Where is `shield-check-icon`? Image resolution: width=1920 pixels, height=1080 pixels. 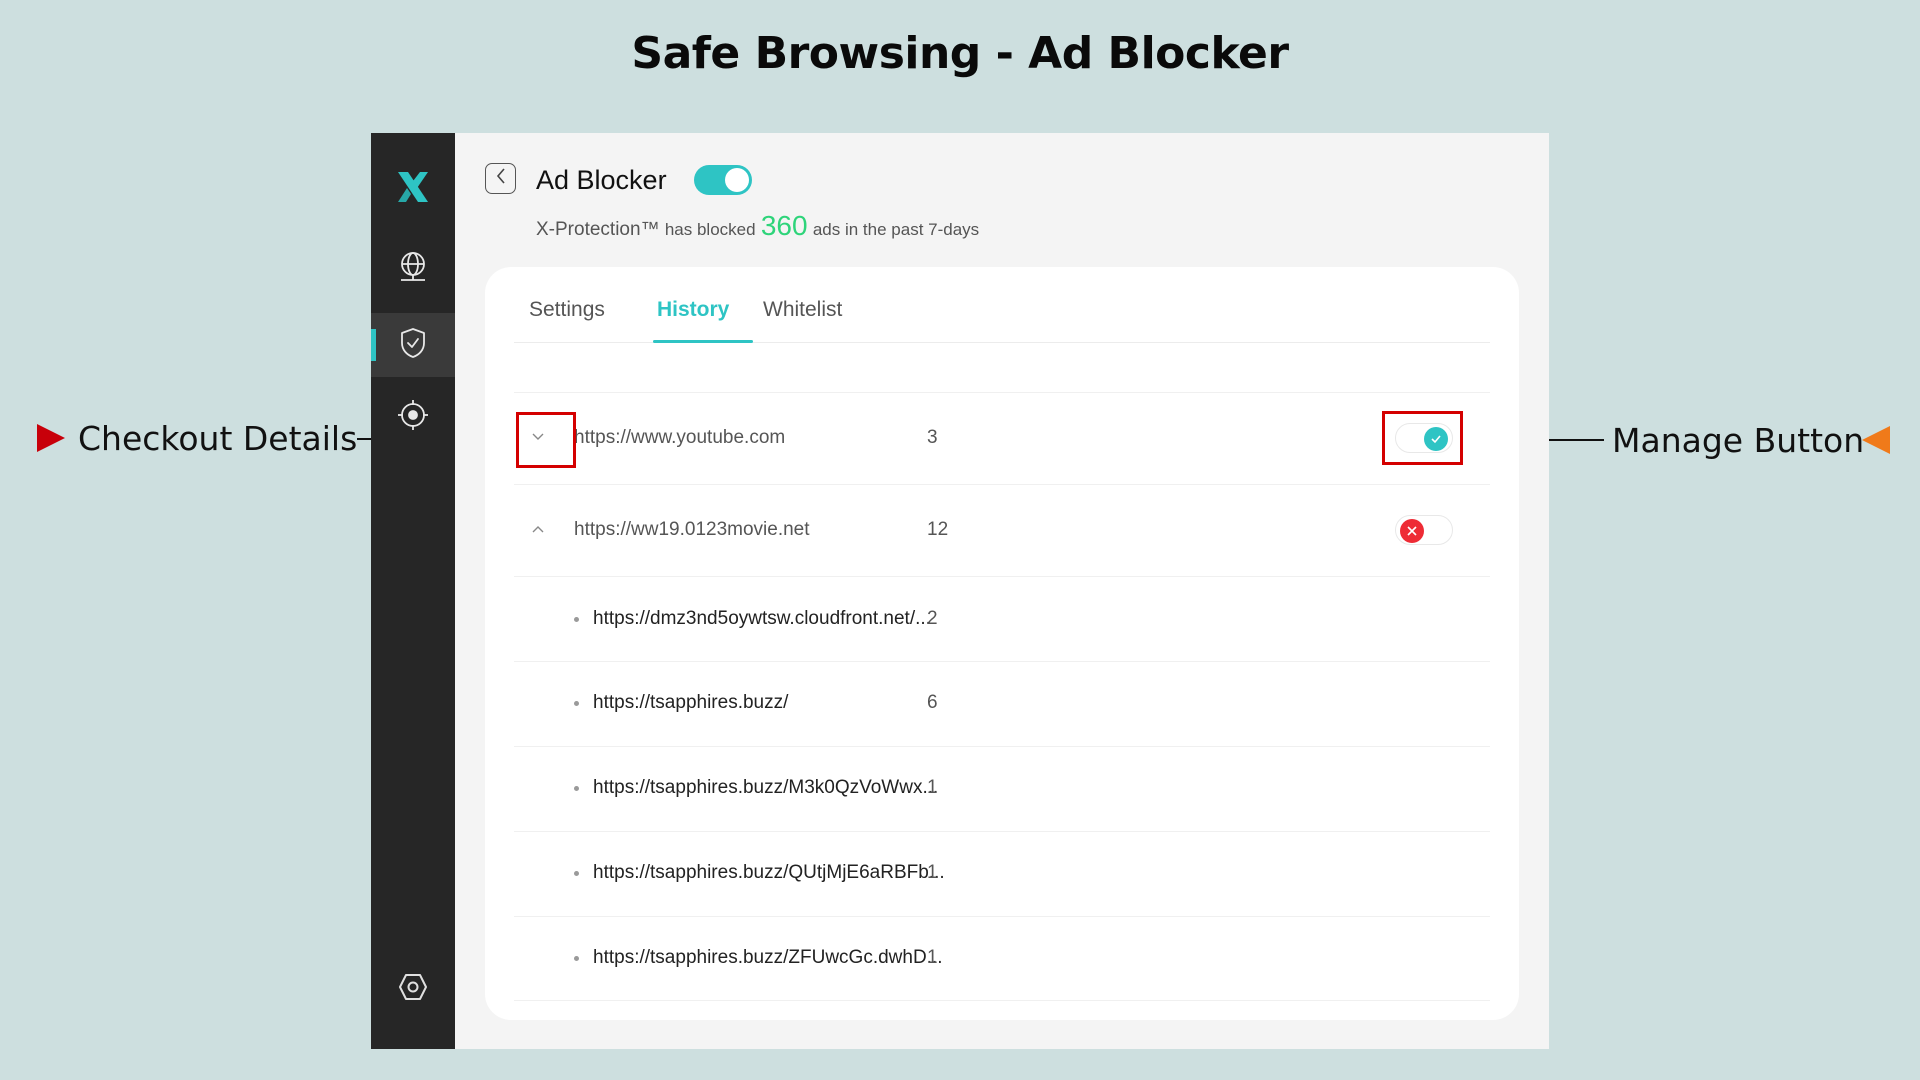
shield-check-icon is located at coordinates (413, 345).